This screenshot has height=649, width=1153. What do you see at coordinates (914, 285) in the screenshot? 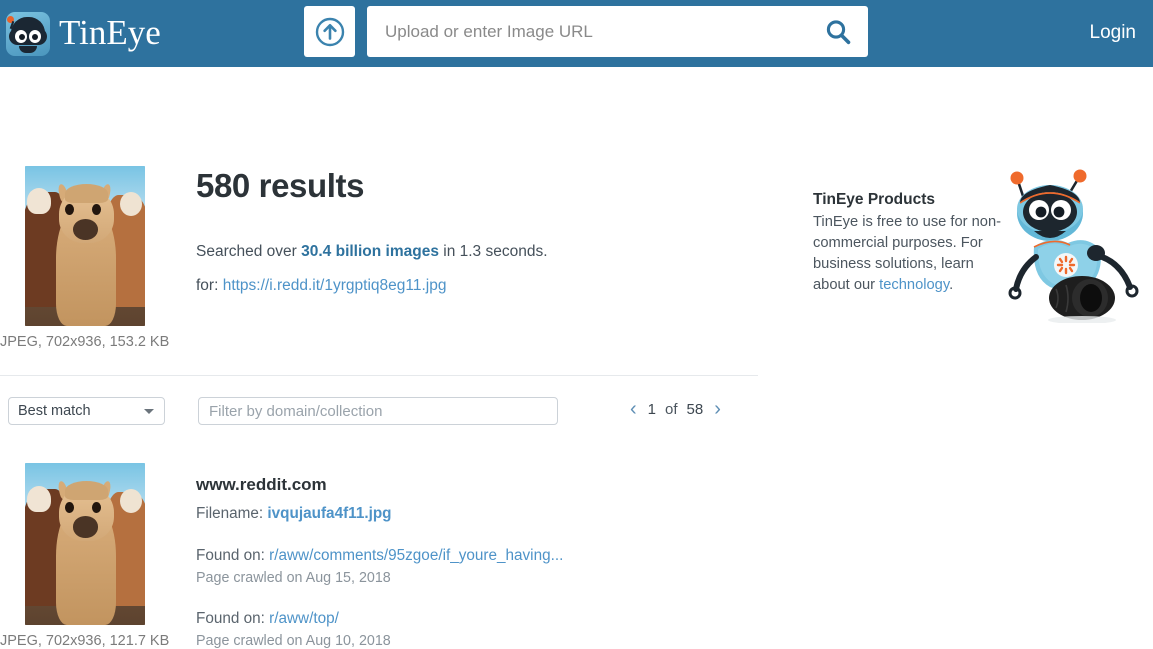
I see `technology-link: technology` at bounding box center [914, 285].